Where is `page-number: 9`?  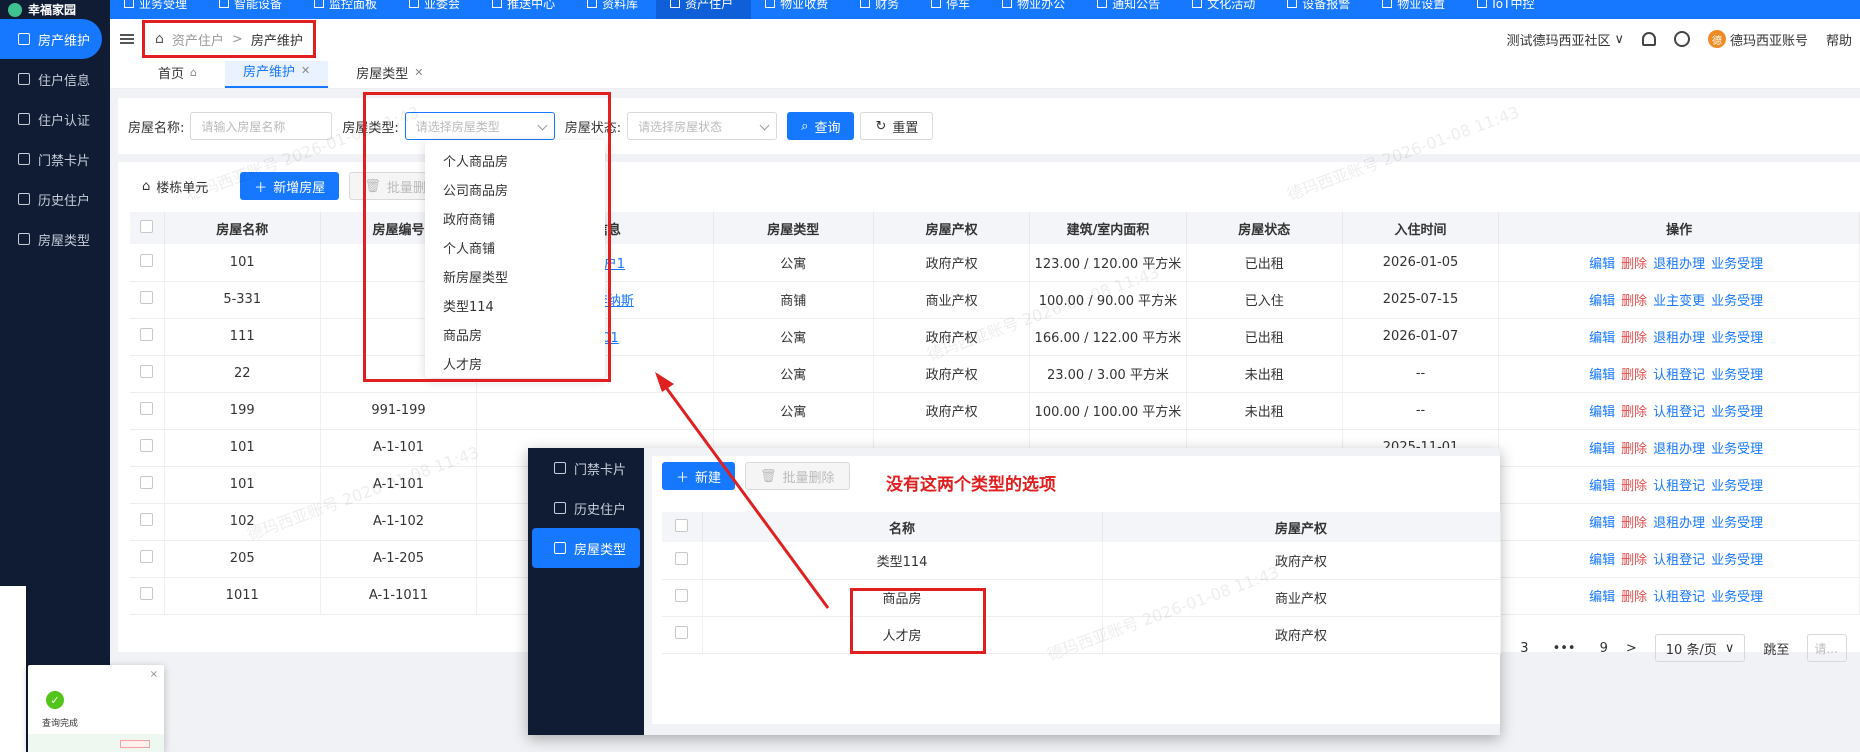
page-number: 9 is located at coordinates (1604, 648).